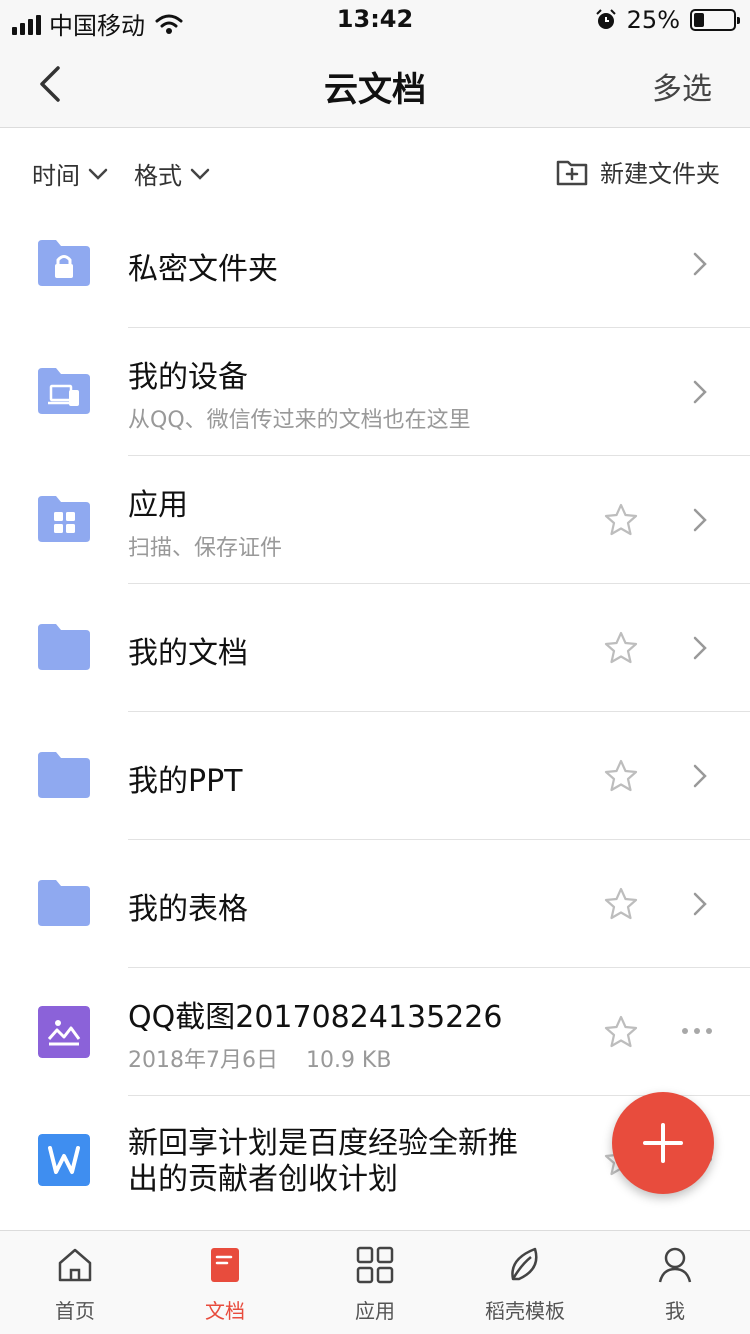 This screenshot has height=1334, width=750. I want to click on item-subtitle: 2018年7月6日 10.9 KB, so click(260, 1060).